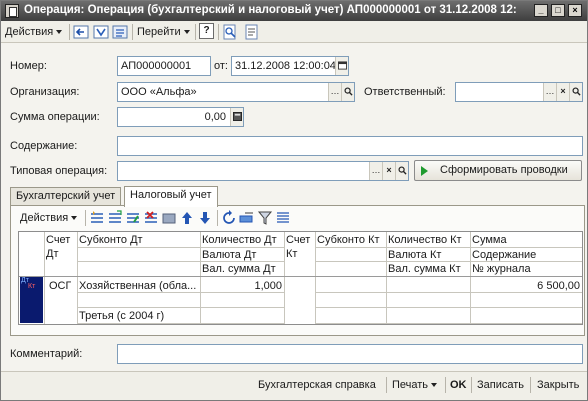  Describe the element at coordinates (317, 385) in the screenshot. I see `accounting-report-button: Бухгалтерская справка` at that location.